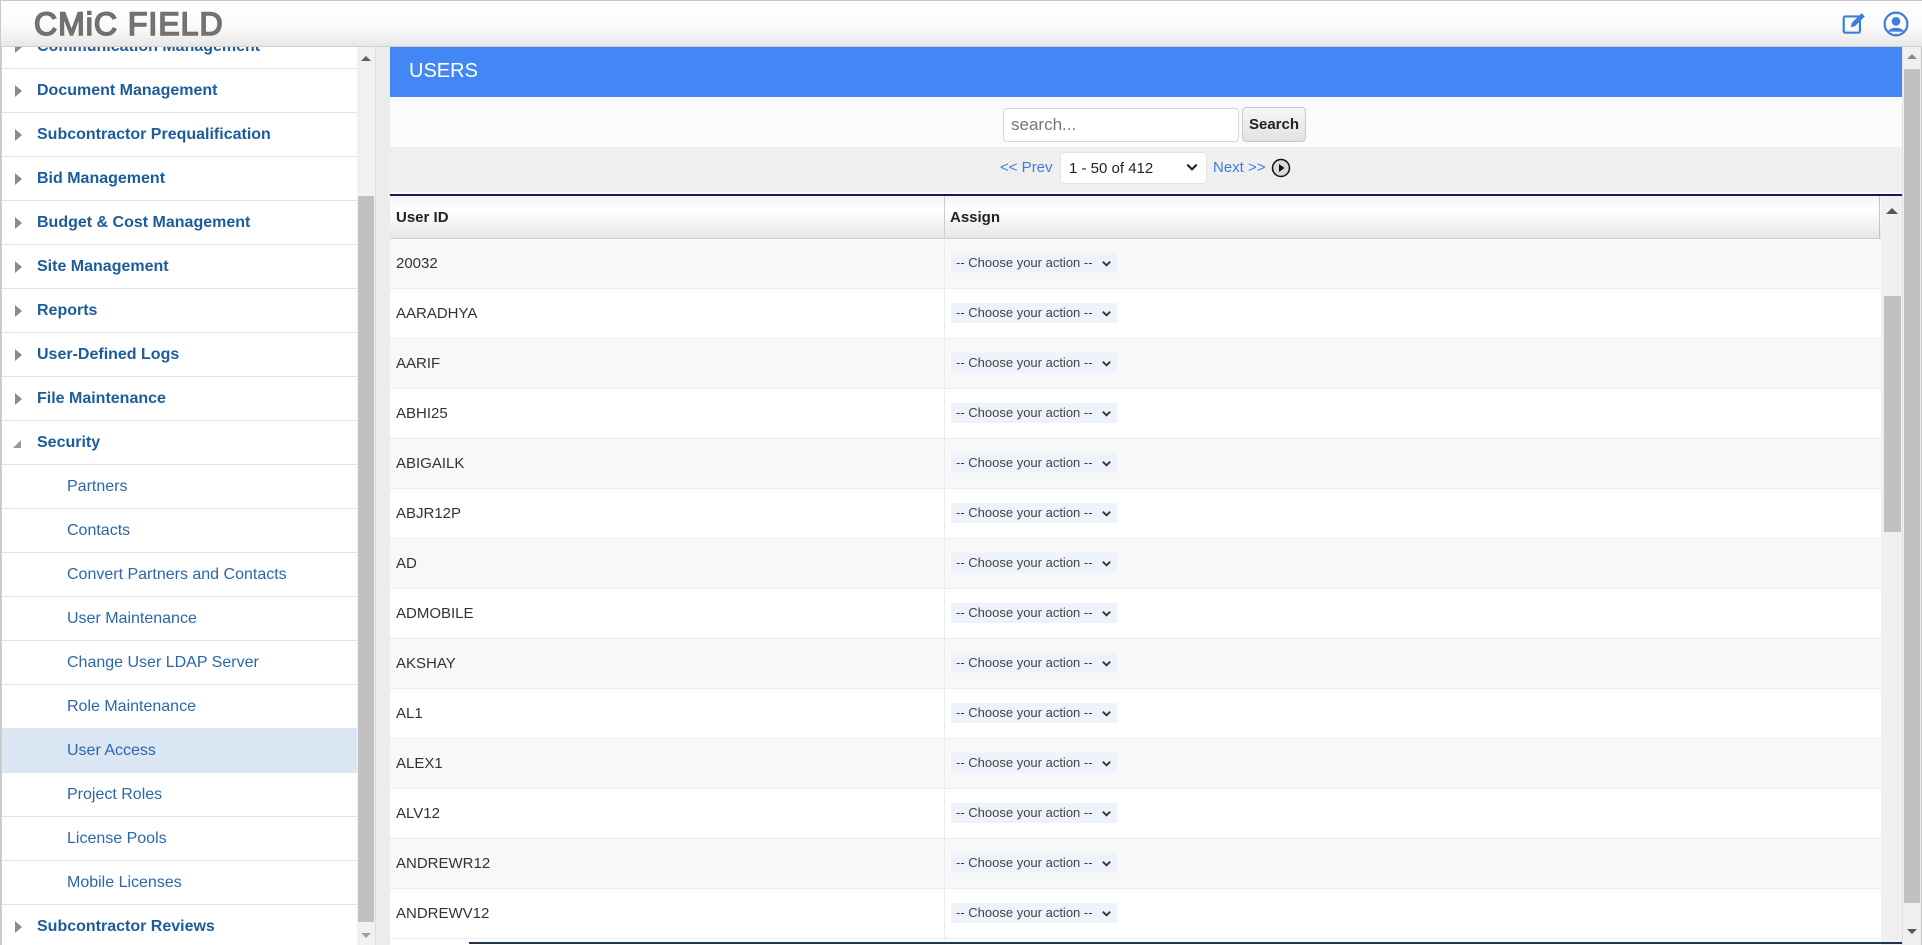 Image resolution: width=1922 pixels, height=945 pixels. I want to click on sidebar-scrollbar, so click(366, 496).